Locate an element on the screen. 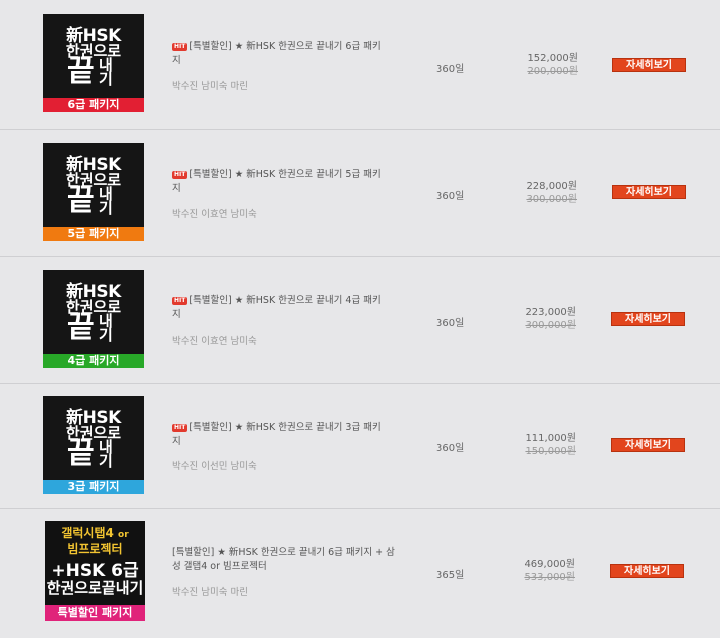  original-price: 533,000원 is located at coordinates (549, 577).